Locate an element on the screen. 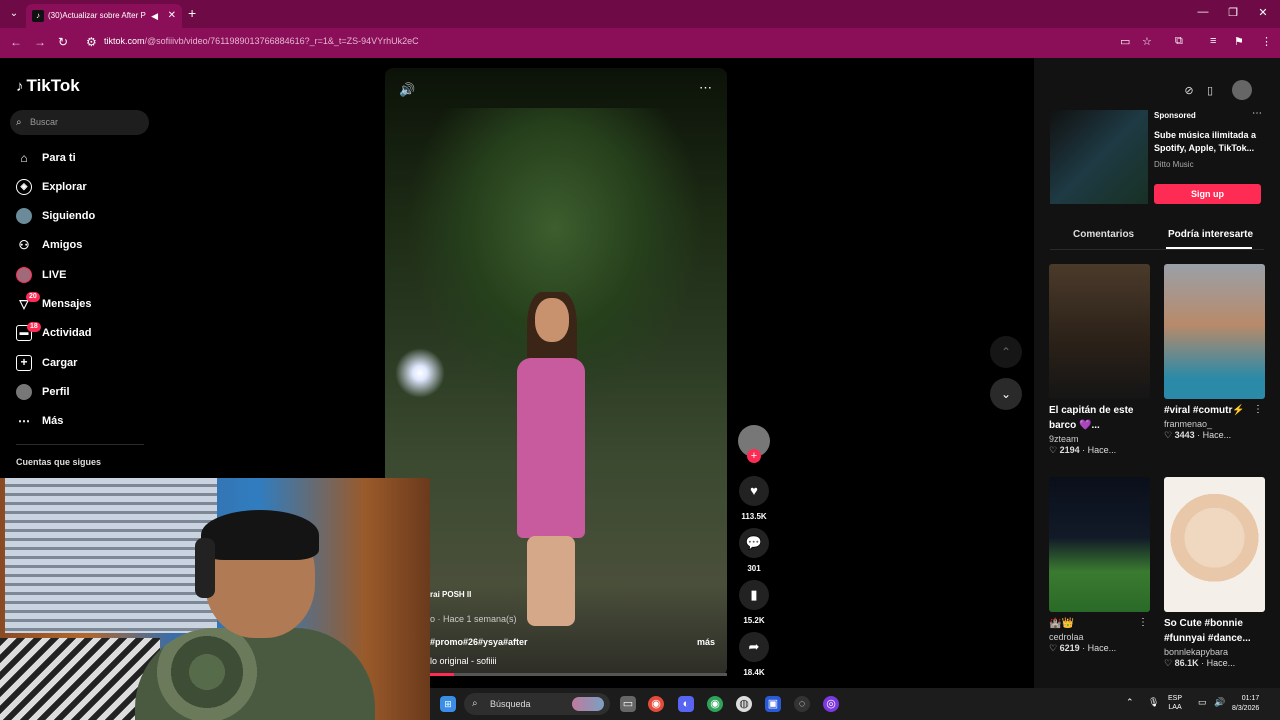 This screenshot has width=1280, height=720. sidebar-item-explorar: ◈ Explorar is located at coordinates (51, 187).